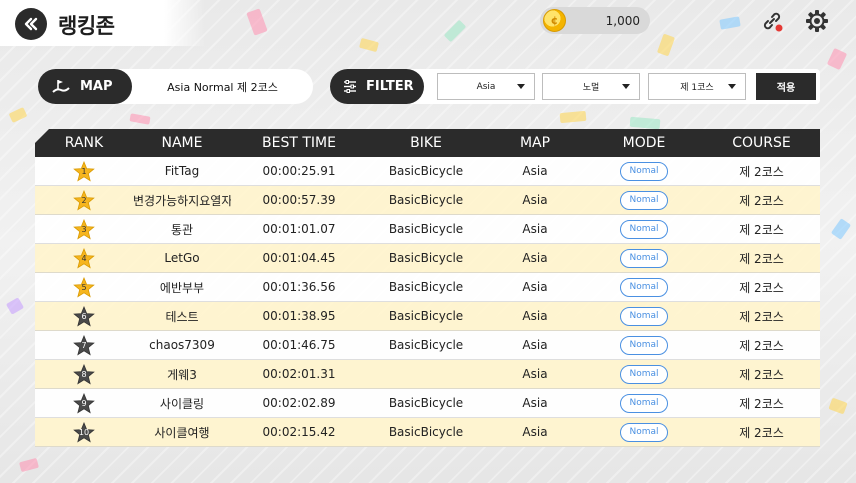 This screenshot has height=483, width=856. I want to click on rank-cell: 5, so click(84, 287).